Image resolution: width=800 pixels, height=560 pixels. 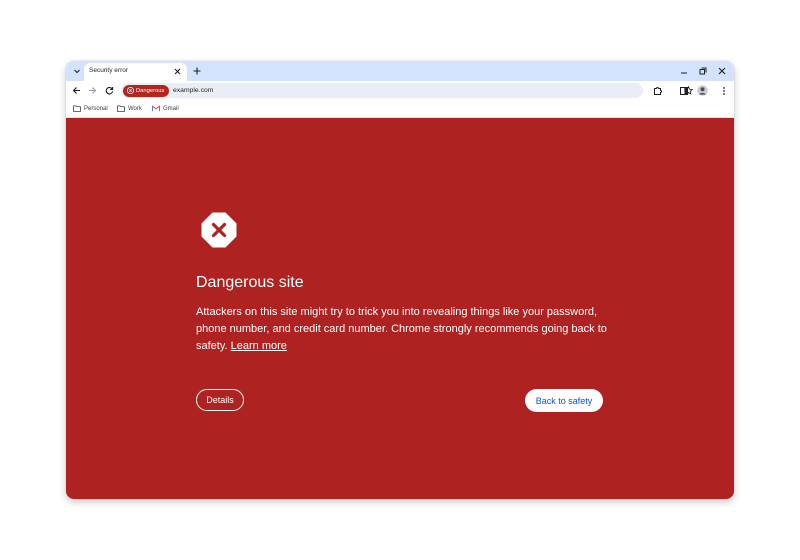 I want to click on url-text: example.com, so click(x=193, y=90).